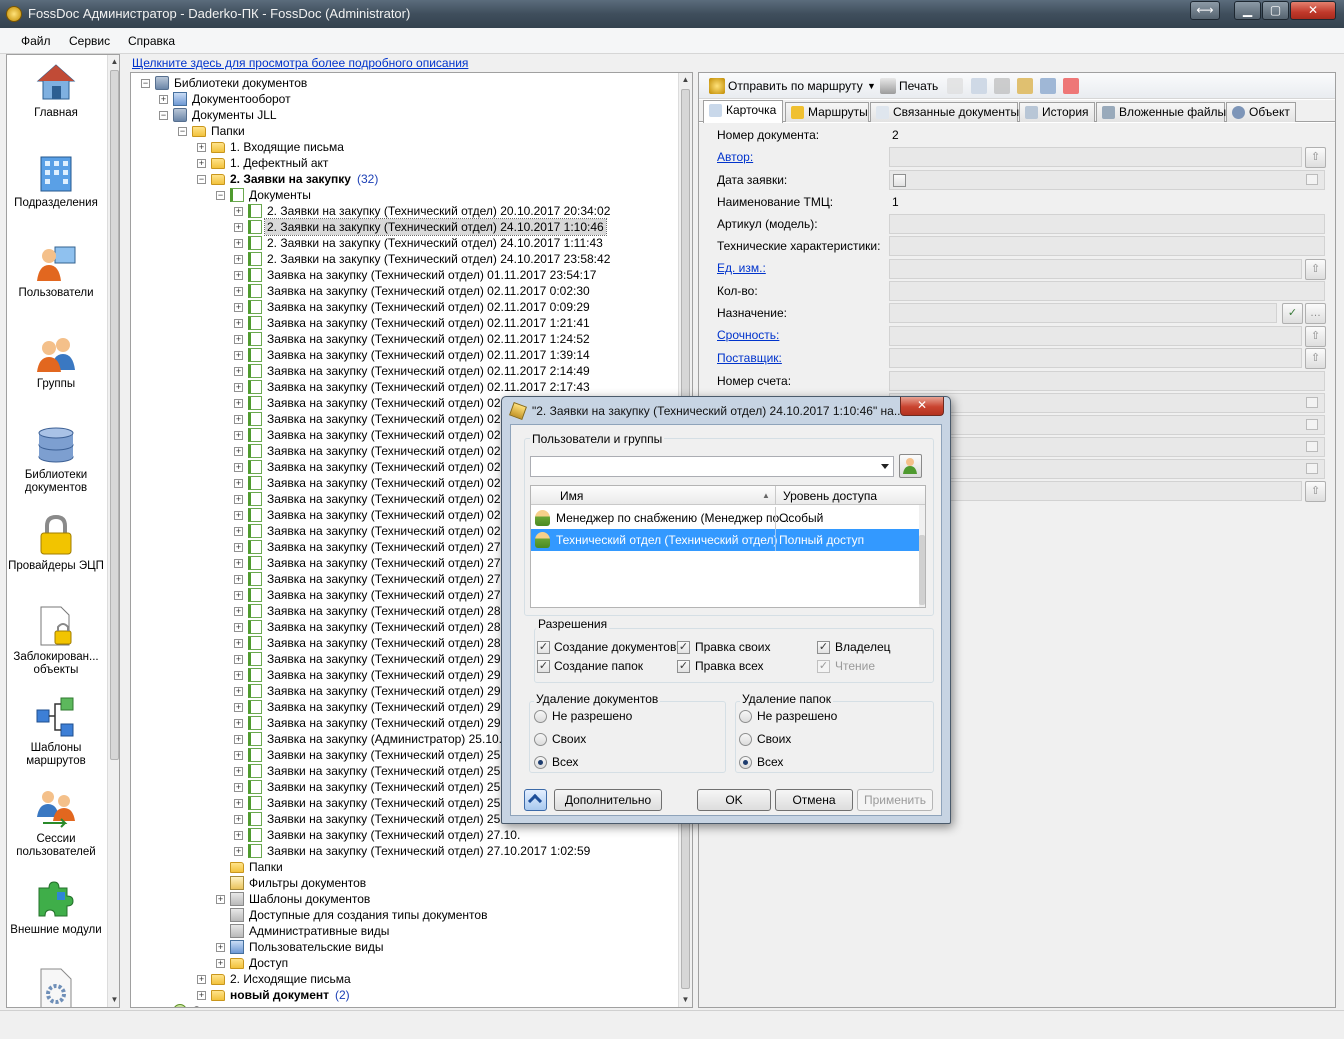 The height and width of the screenshot is (1039, 1344). I want to click on pdf-icon, so click(1071, 86).